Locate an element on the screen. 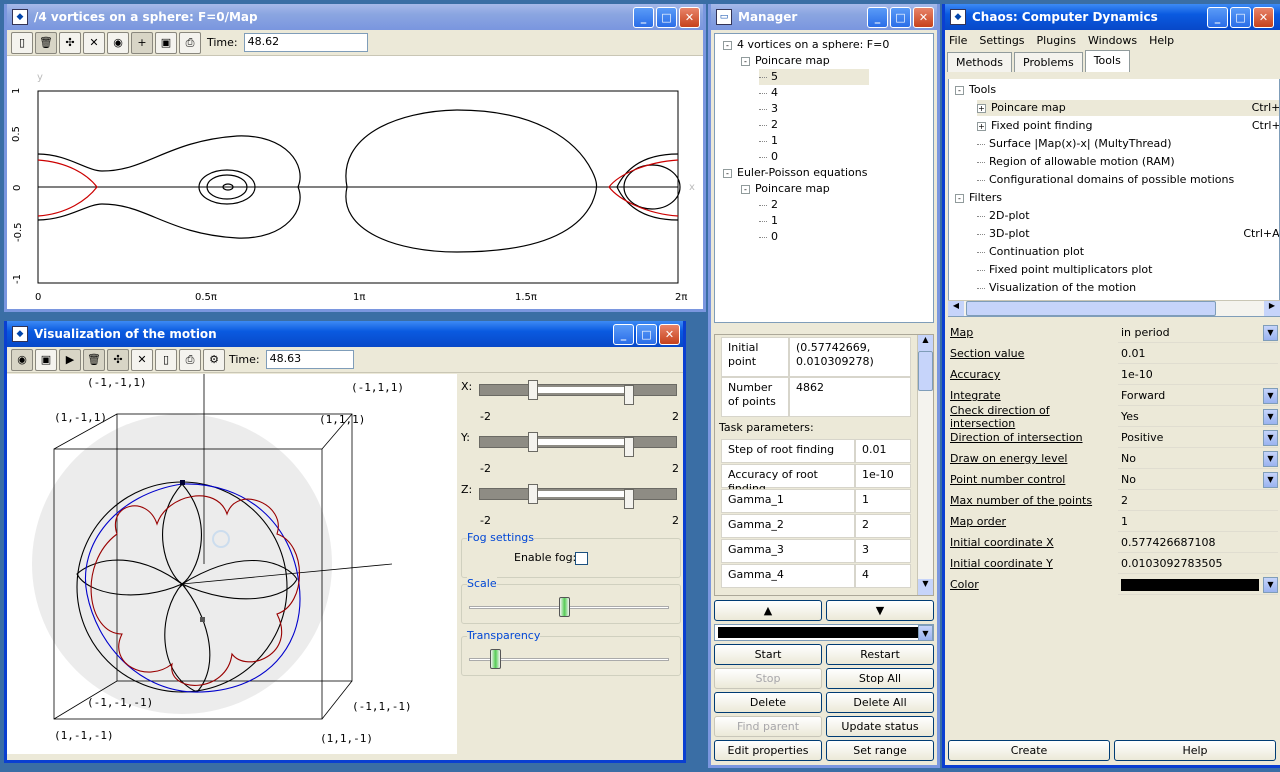 This screenshot has height=772, width=1280. tree-node: + Poincare map Ctrl+P is located at coordinates (1128, 108).